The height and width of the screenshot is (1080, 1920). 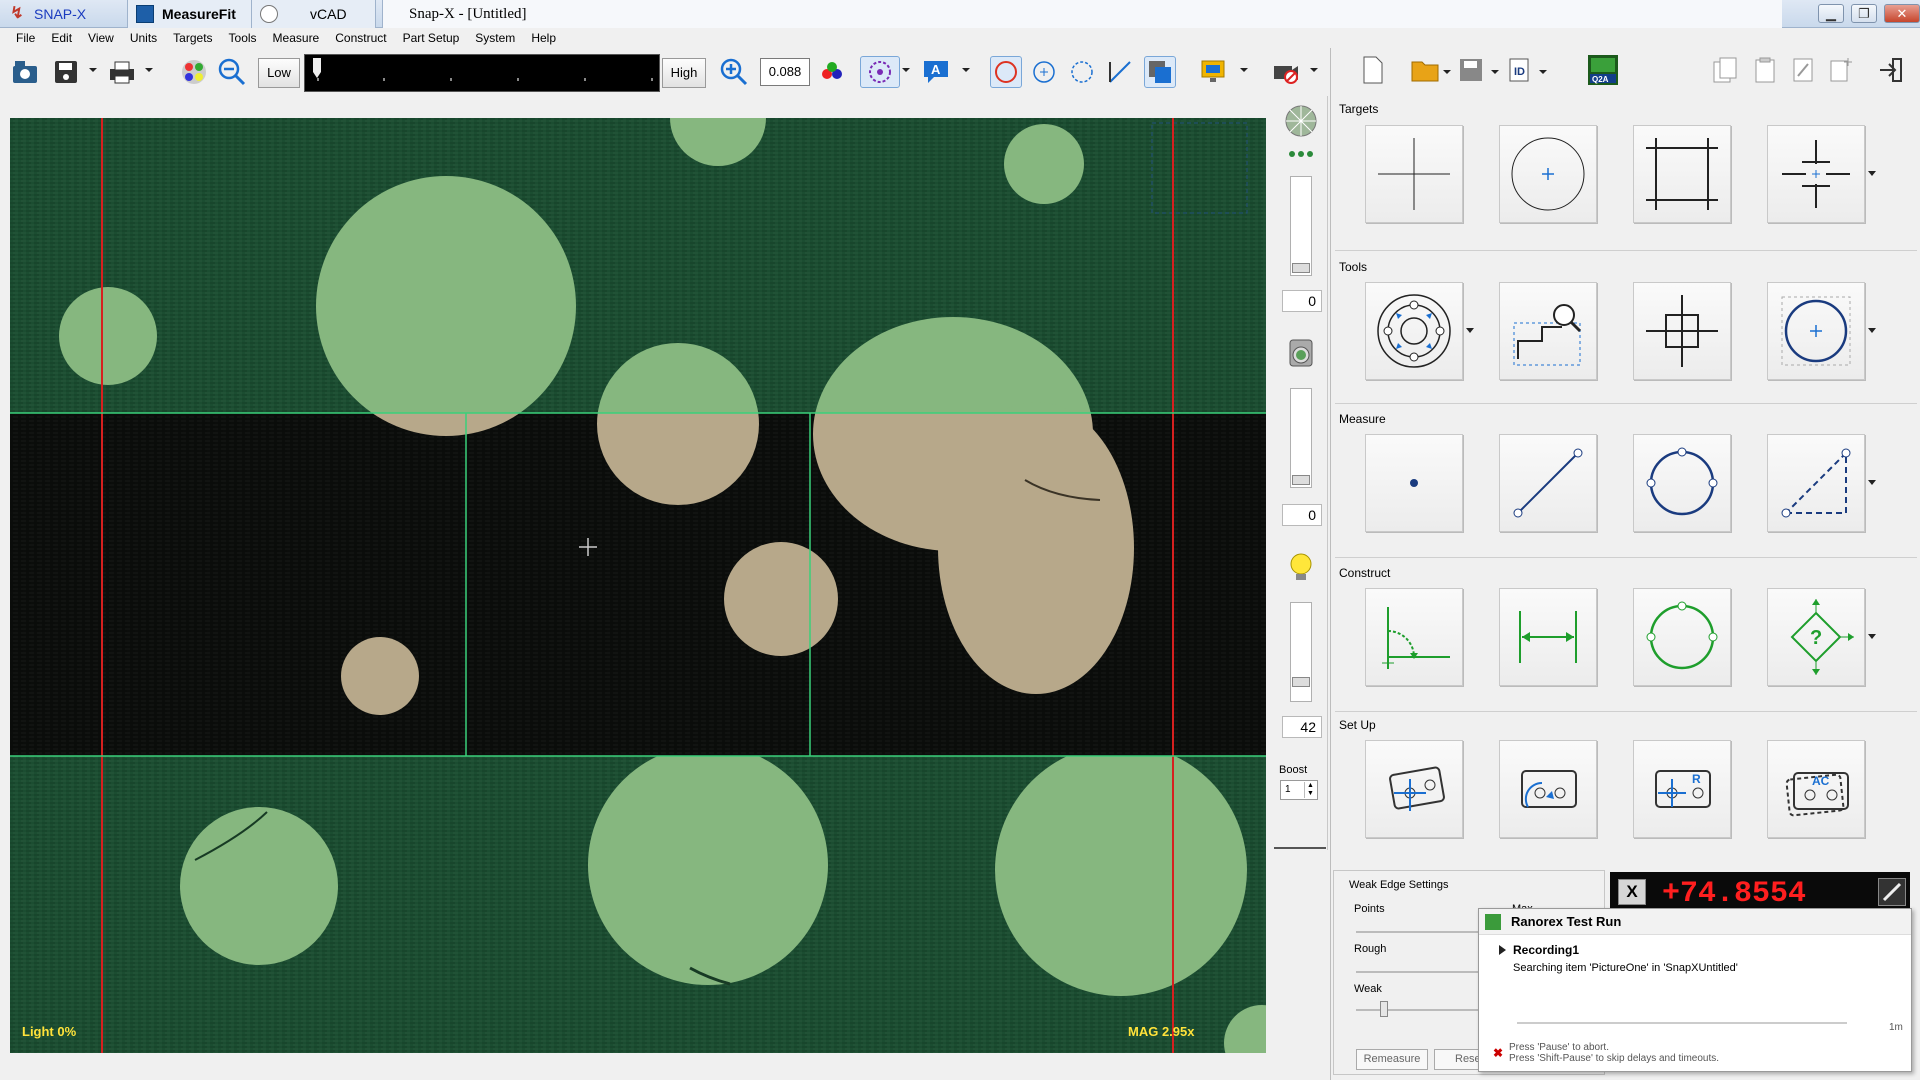 I want to click on paste-button, so click(x=1765, y=70).